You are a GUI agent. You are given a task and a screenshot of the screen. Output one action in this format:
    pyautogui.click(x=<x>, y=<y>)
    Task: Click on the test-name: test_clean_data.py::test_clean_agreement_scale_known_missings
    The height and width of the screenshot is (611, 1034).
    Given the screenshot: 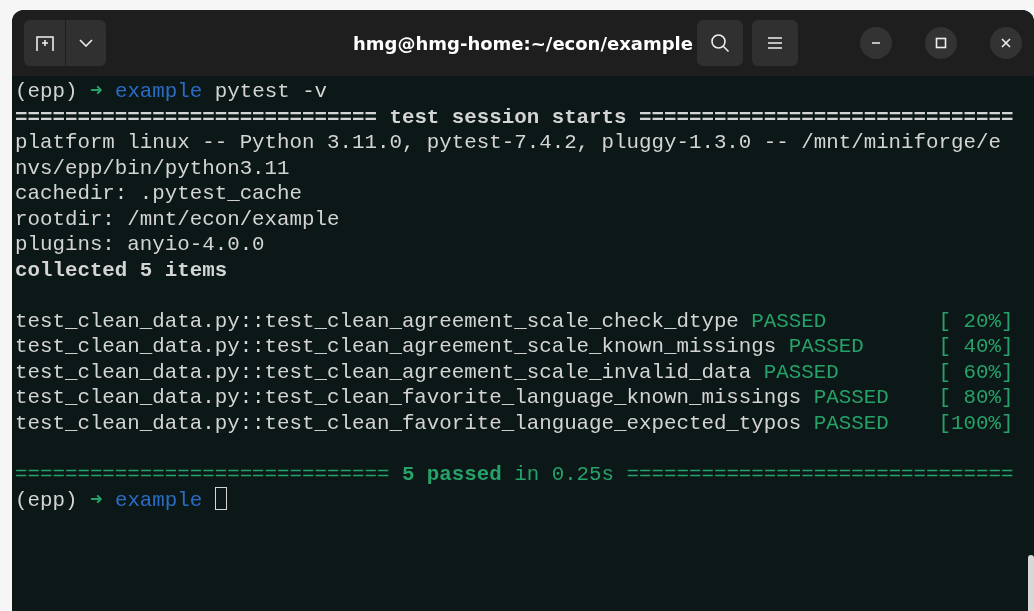 What is the action you would take?
    pyautogui.click(x=396, y=347)
    